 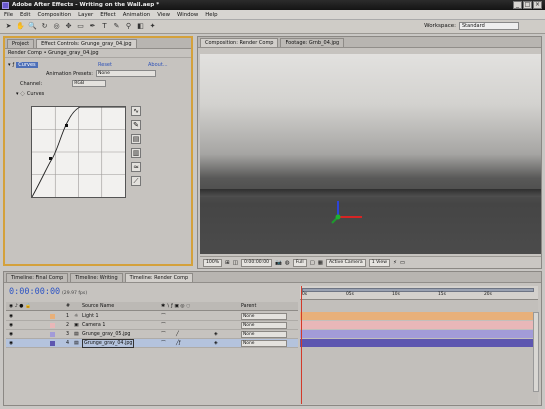 What do you see at coordinates (23, 94) in the screenshot?
I see `stopwatch-icon: ◌` at bounding box center [23, 94].